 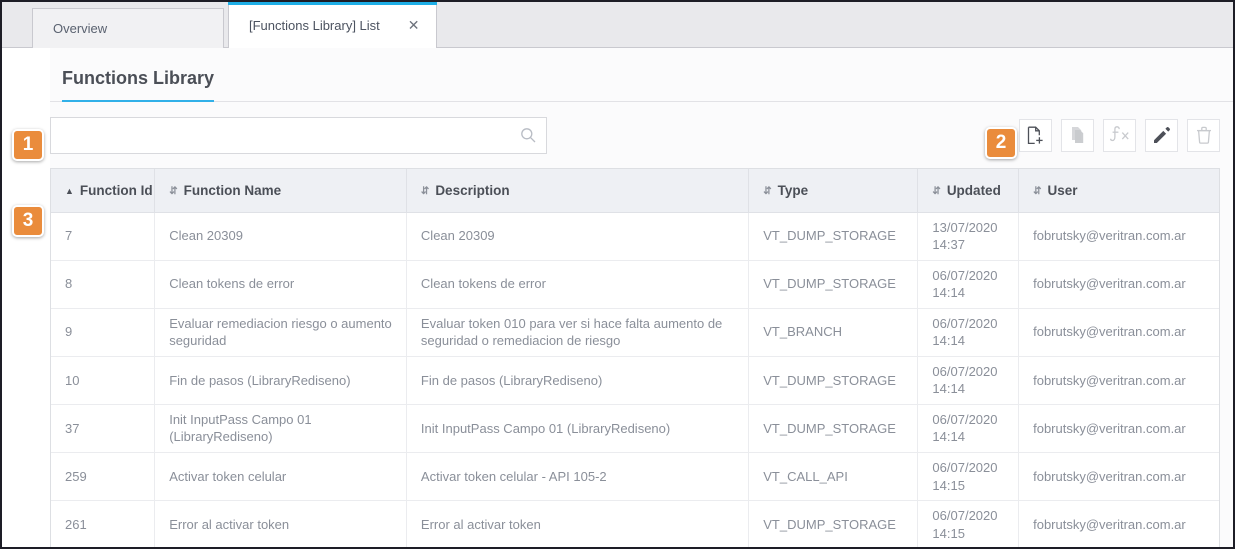 I want to click on cell-description: Clean tokens de error, so click(x=578, y=284).